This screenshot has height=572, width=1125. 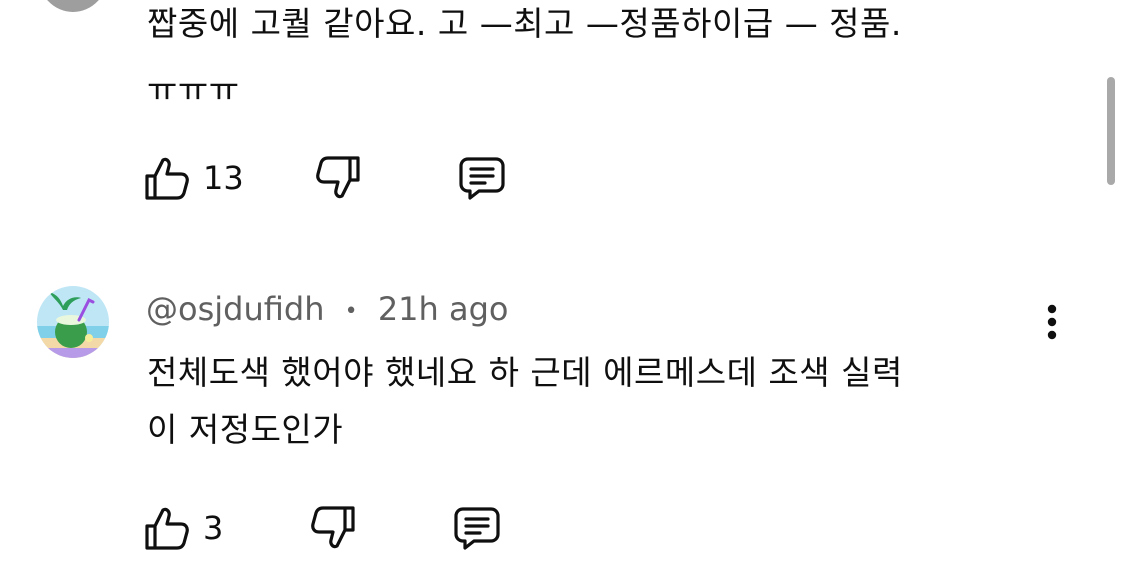 I want to click on comment-author: @osjdufidh, so click(x=235, y=309).